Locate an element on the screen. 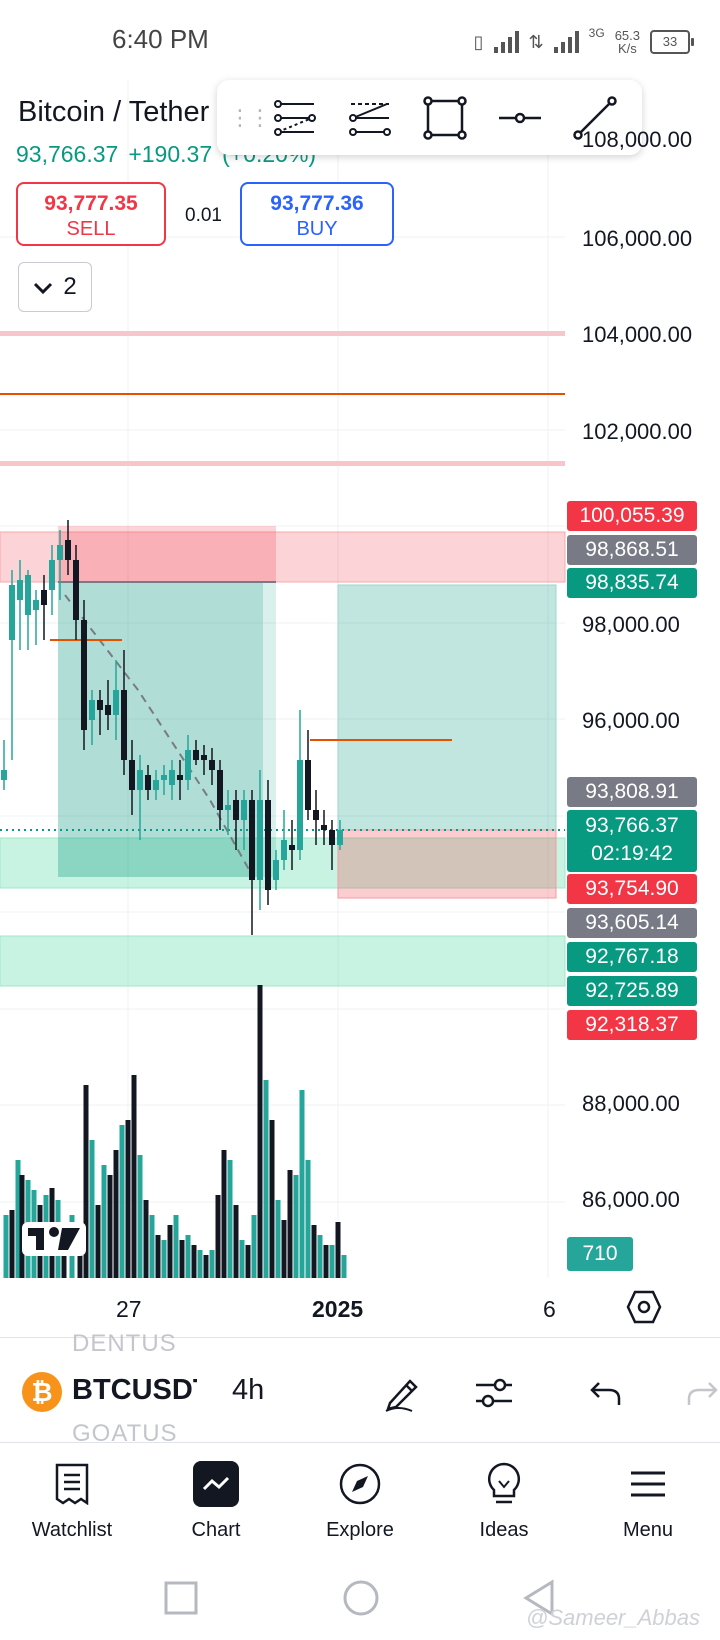 This screenshot has width=720, height=1640. net-speed: 65.3 K/s is located at coordinates (627, 42).